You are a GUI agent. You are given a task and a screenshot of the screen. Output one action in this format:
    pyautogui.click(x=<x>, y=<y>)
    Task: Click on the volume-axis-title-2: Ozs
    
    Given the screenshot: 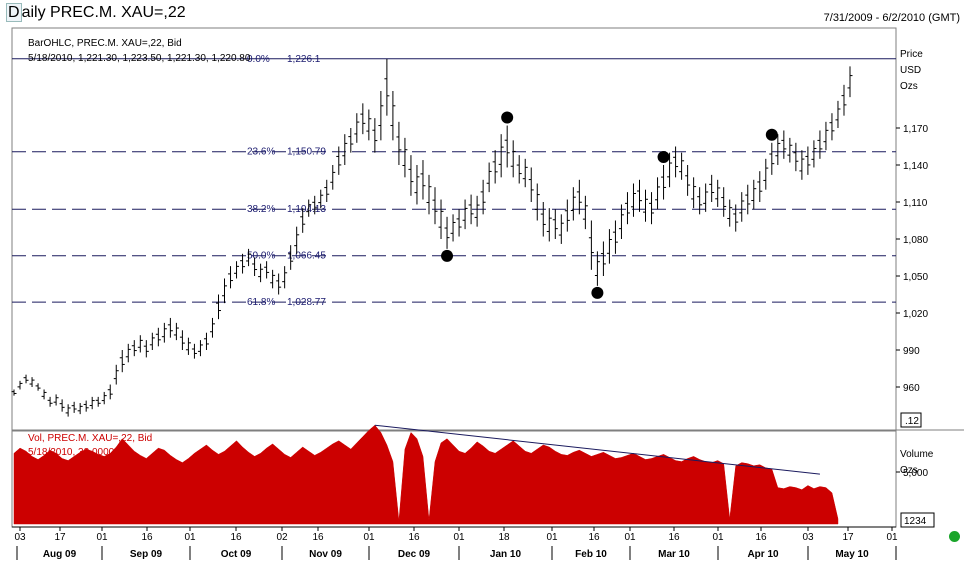 What is the action you would take?
    pyautogui.click(x=909, y=470)
    